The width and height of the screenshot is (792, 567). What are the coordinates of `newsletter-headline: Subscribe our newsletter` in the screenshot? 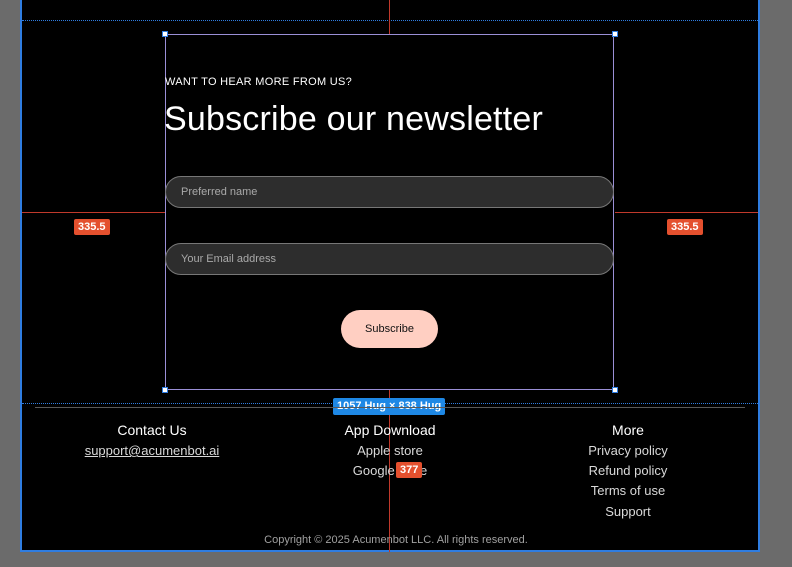 It's located at (353, 119).